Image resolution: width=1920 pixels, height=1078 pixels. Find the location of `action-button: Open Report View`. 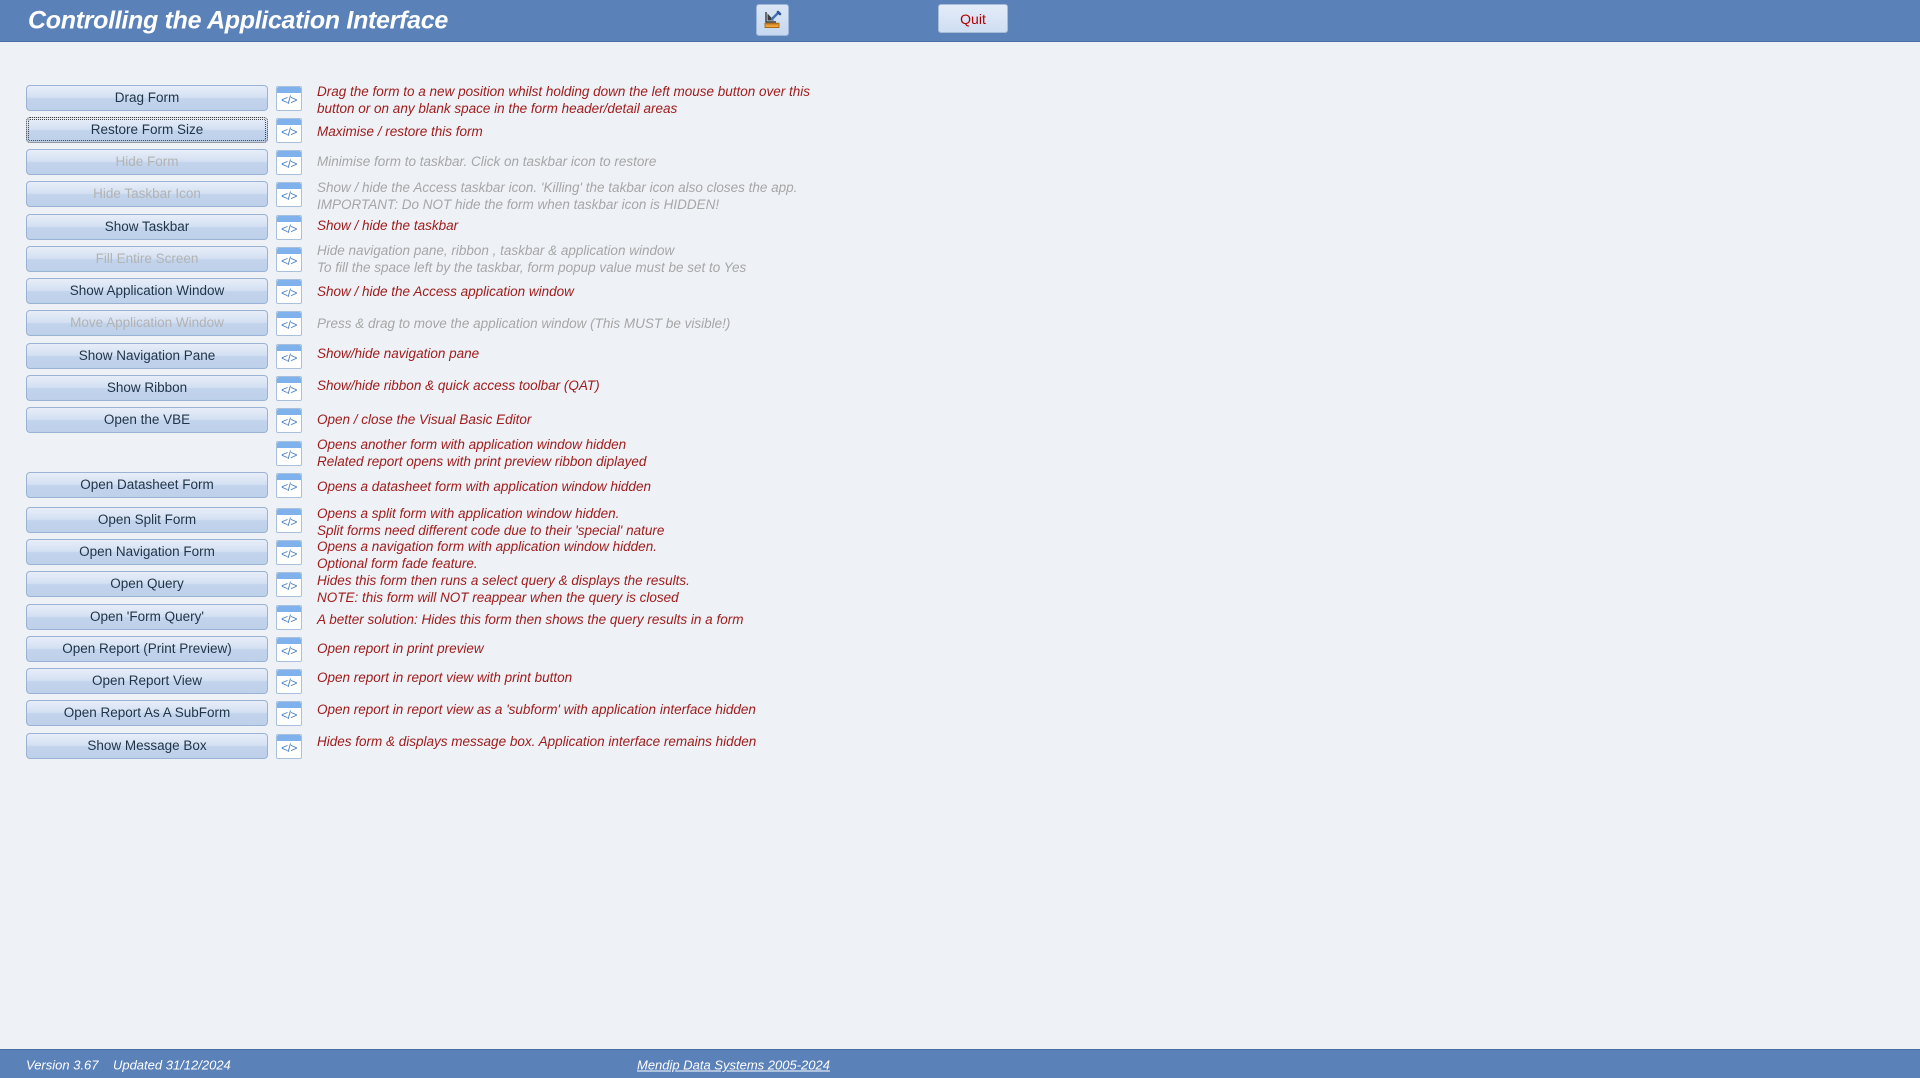

action-button: Open Report View is located at coordinates (147, 681).